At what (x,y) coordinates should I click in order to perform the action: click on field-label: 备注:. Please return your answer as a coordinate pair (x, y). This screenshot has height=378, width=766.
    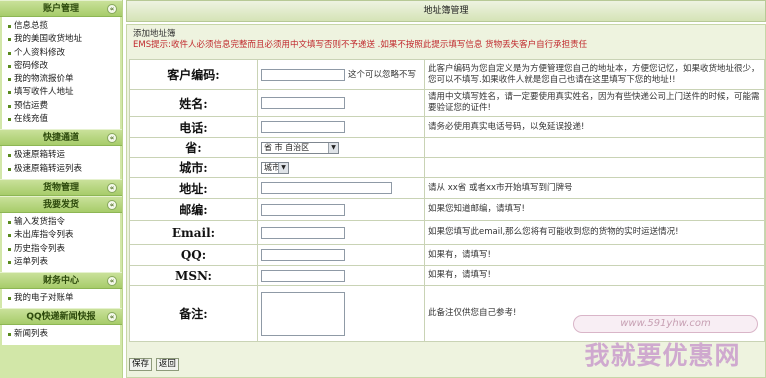
    Looking at the image, I should click on (193, 313).